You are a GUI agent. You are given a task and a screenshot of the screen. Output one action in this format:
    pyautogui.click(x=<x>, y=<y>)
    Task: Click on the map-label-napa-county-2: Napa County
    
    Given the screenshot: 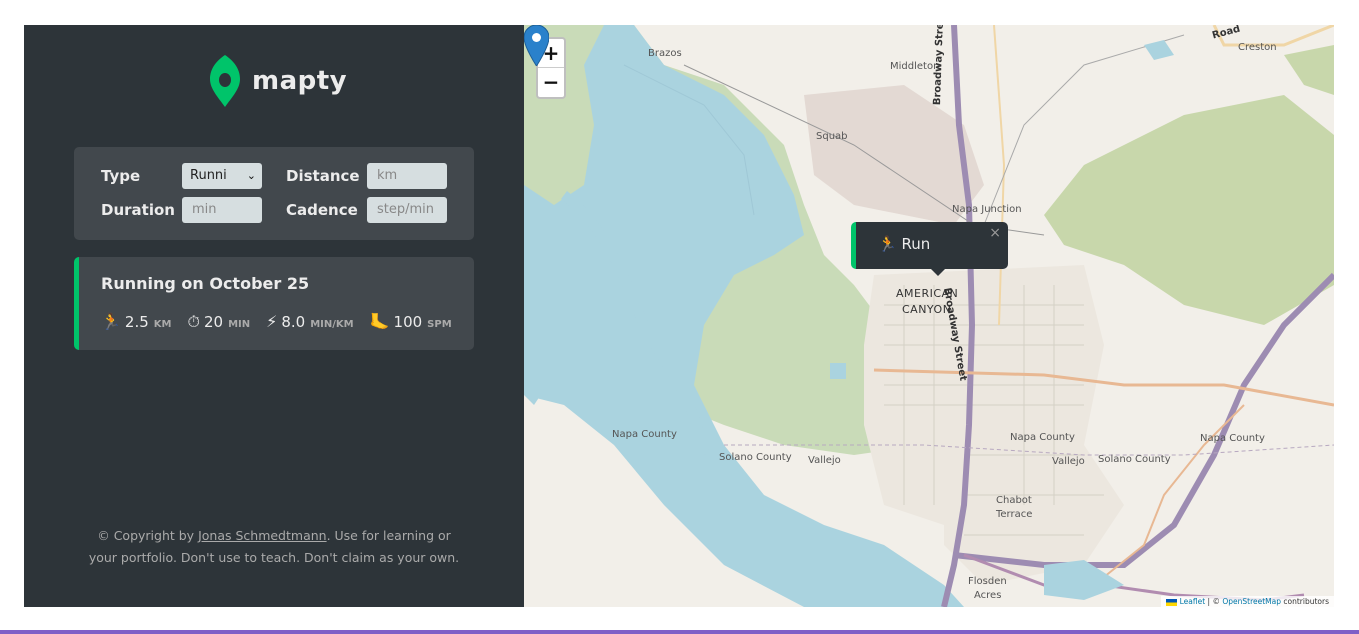 What is the action you would take?
    pyautogui.click(x=1042, y=437)
    